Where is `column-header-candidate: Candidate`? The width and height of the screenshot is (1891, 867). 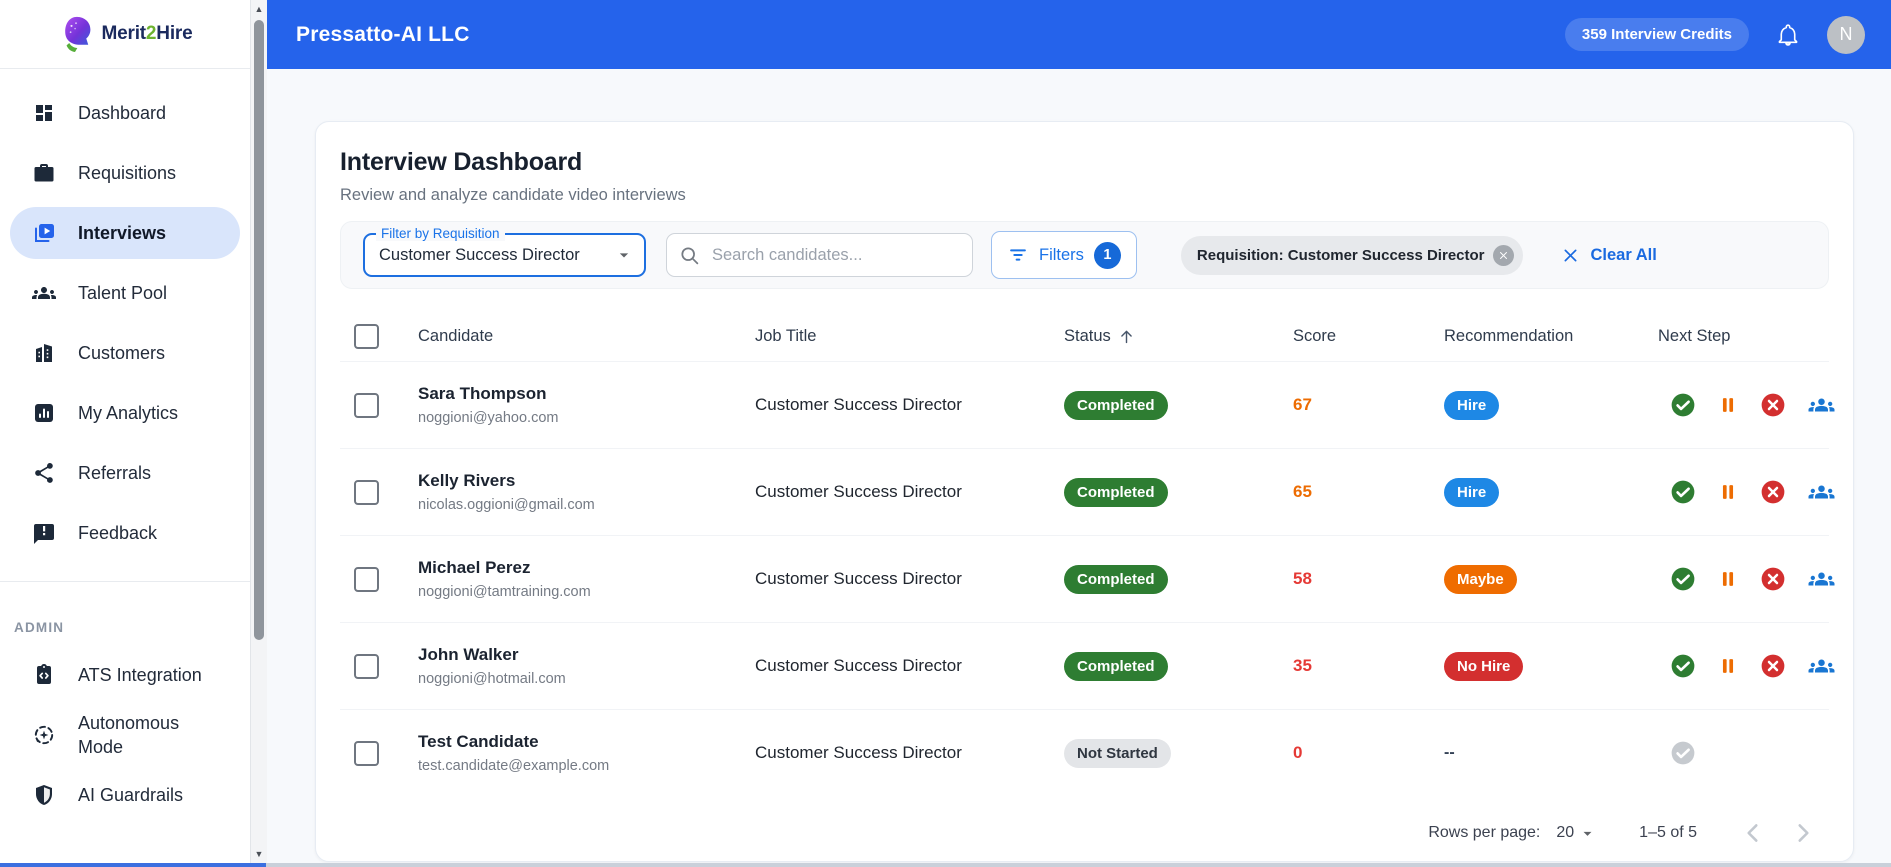
column-header-candidate: Candidate is located at coordinates (456, 335).